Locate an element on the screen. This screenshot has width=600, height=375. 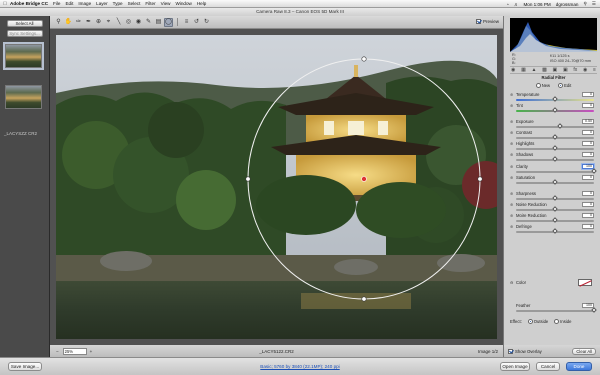
done-button: Done is located at coordinates (579, 366).